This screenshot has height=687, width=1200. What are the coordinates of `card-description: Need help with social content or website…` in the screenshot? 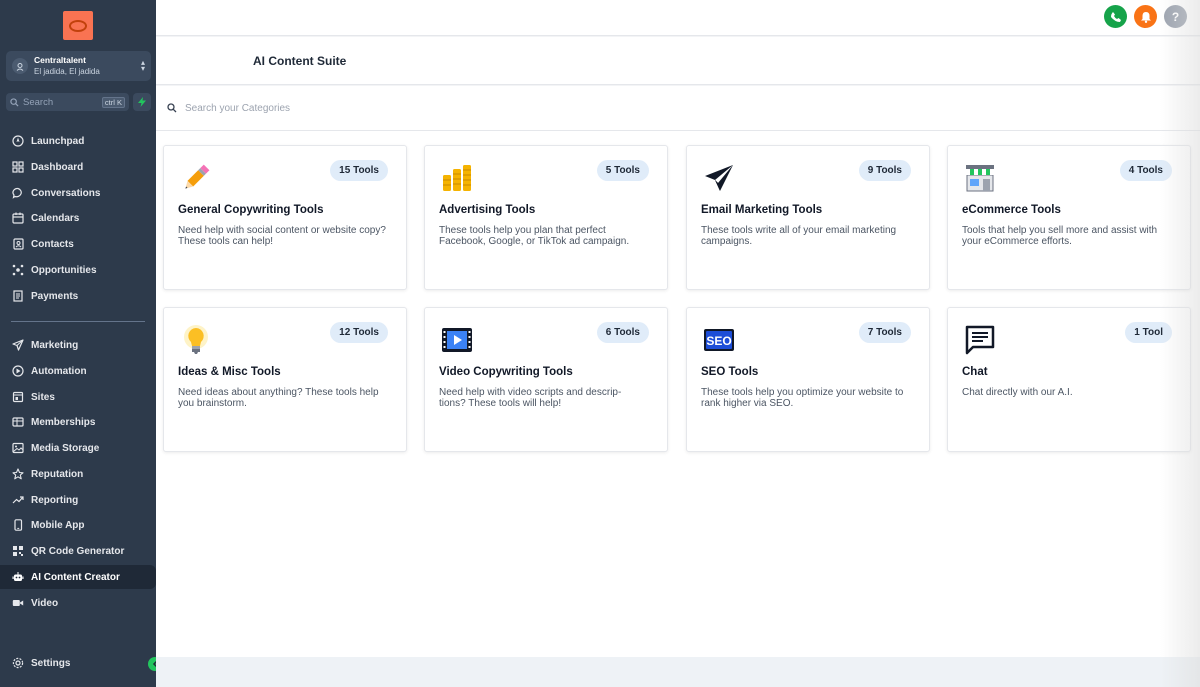 It's located at (282, 236).